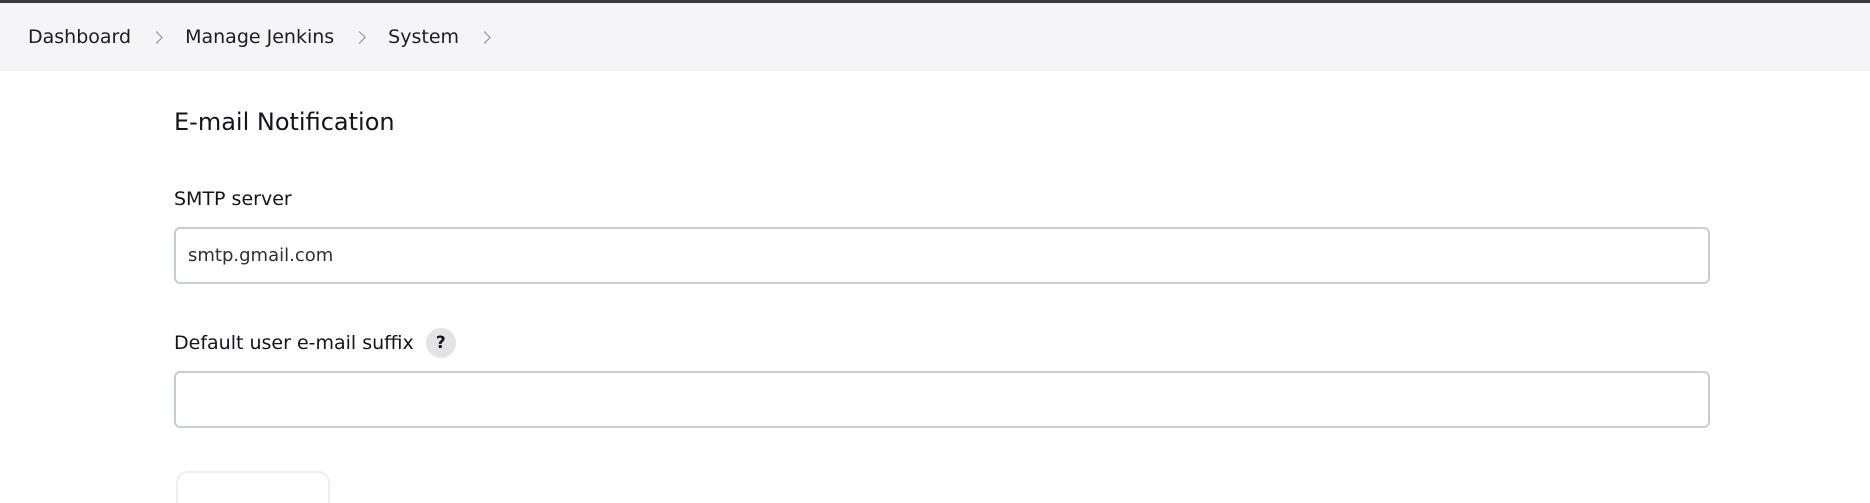  I want to click on smtp-server-label-text: SMTP server, so click(233, 199).